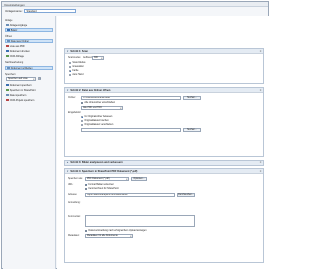 This screenshot has width=320, height=270. I want to click on step-open-folder-header: ▾ Schritt 2: Datei aus Ordner öffnen ✕, so click(164, 90).